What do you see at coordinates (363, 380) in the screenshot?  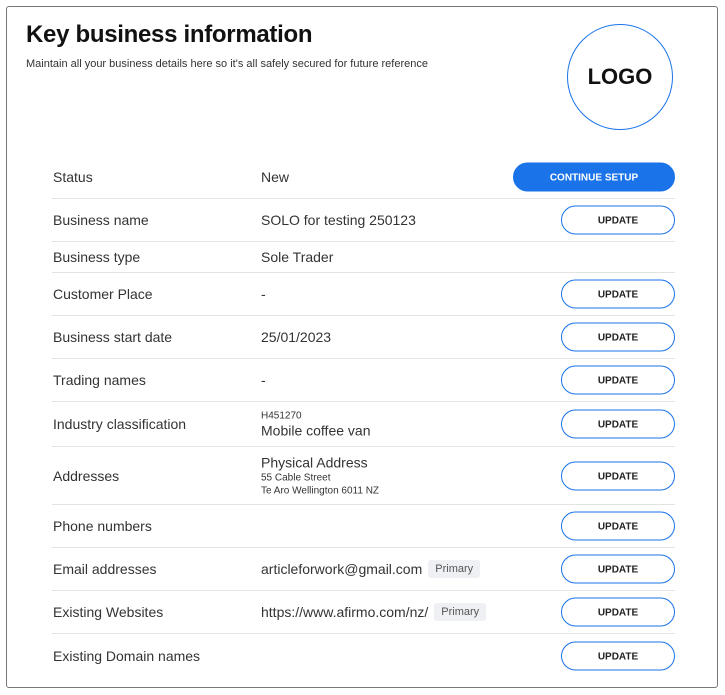 I see `row-trading-names: Trading names - UPDATE` at bounding box center [363, 380].